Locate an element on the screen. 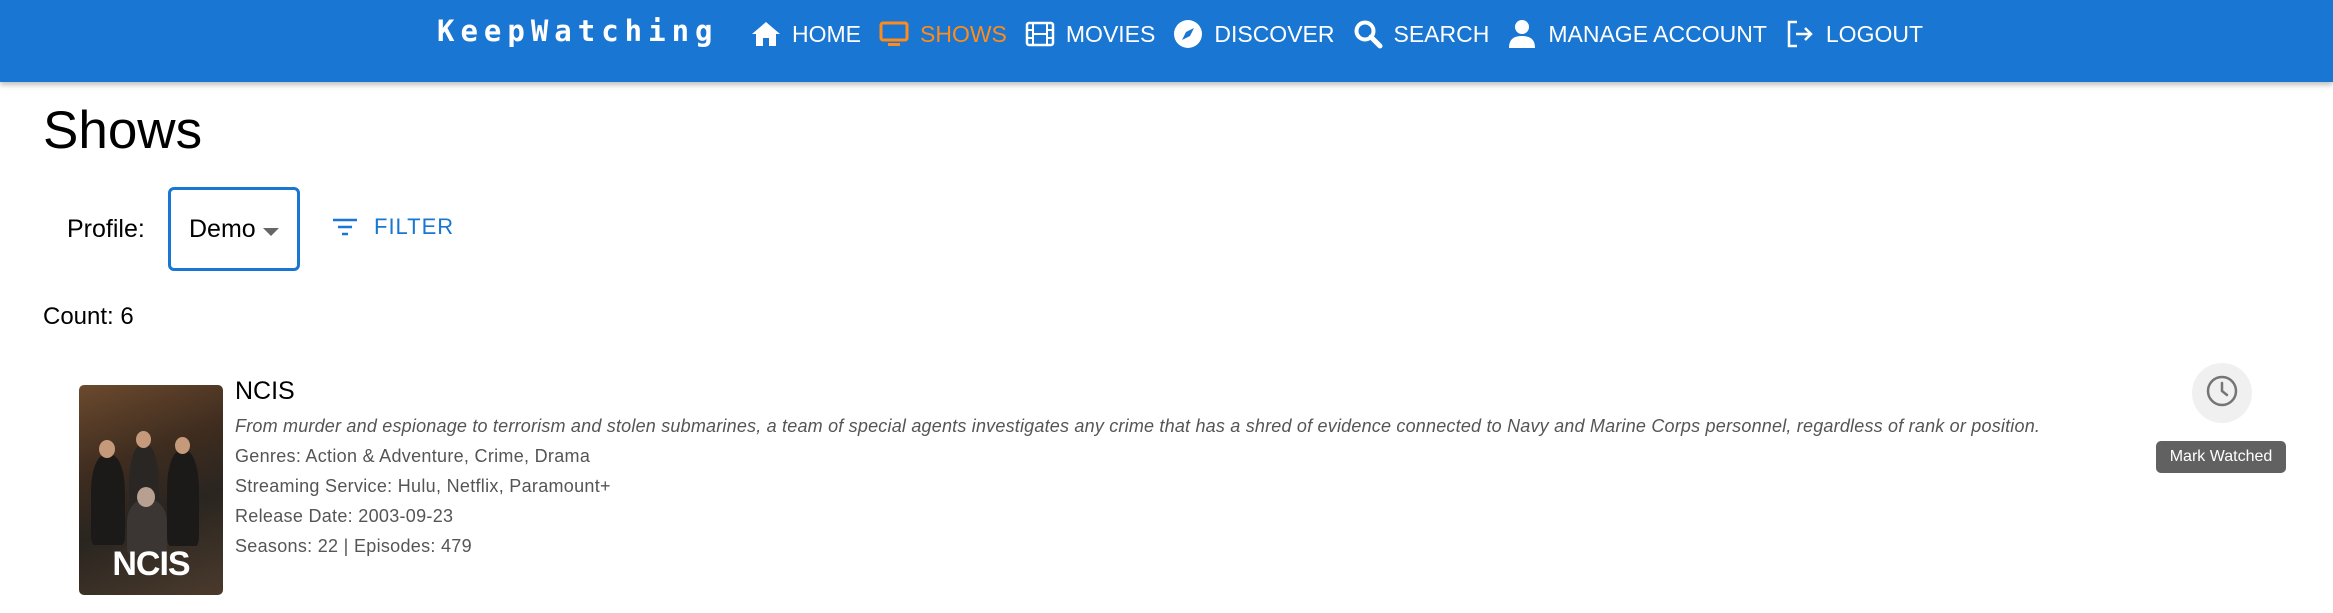 The width and height of the screenshot is (2333, 613). film-icon is located at coordinates (1040, 34).